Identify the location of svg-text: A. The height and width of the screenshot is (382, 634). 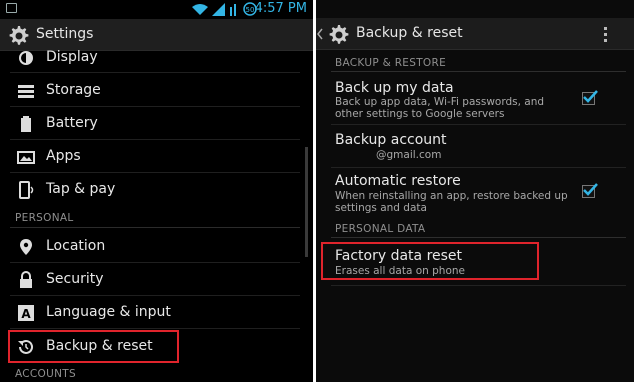
(26, 314).